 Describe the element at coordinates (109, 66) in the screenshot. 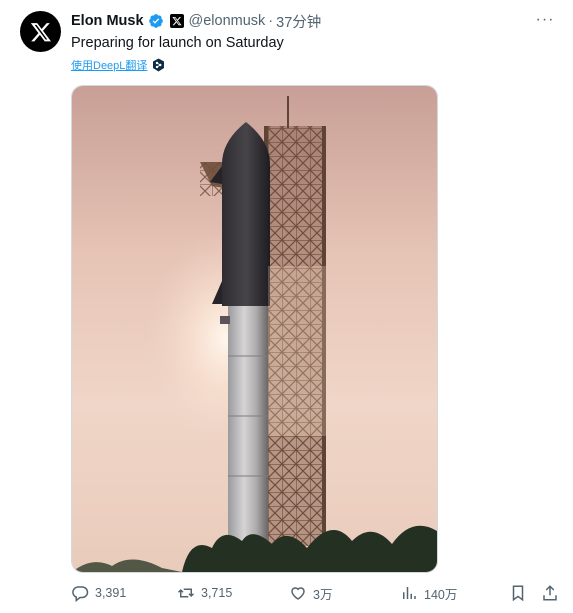

I see `translate-label: 使用DeepL翻译` at that location.